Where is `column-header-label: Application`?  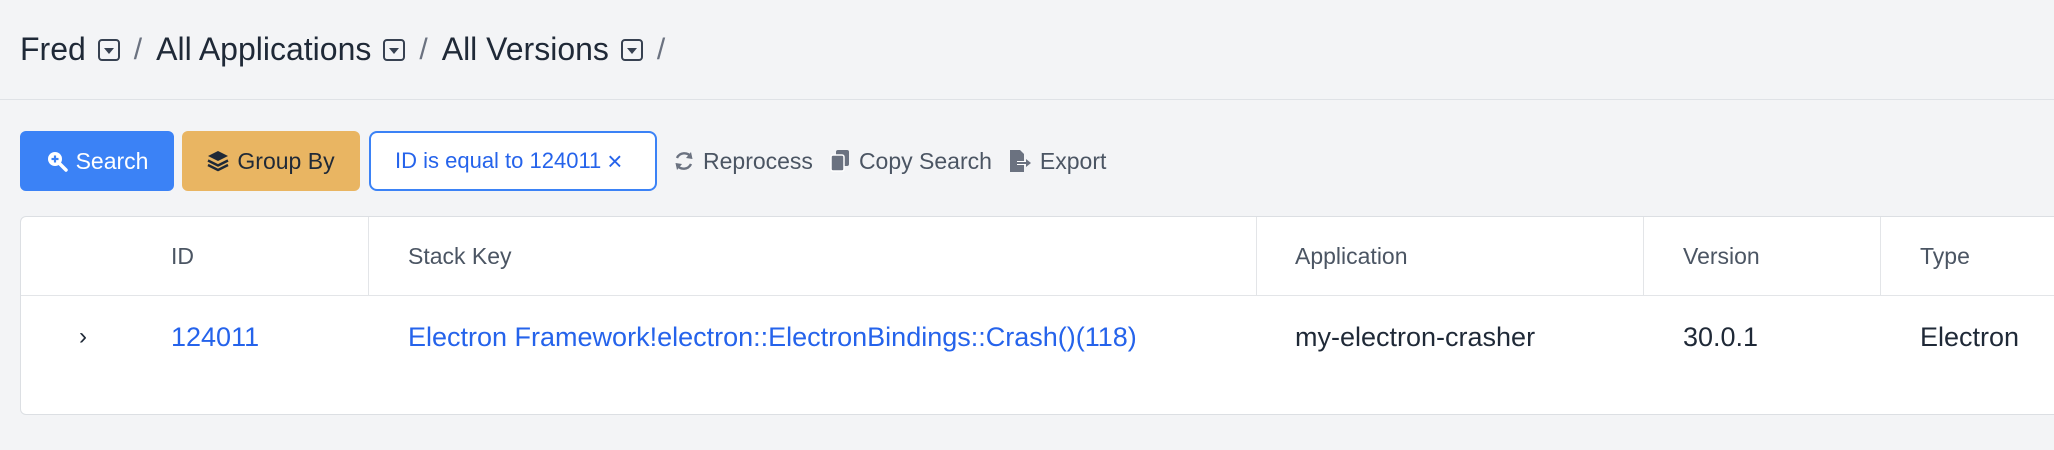
column-header-label: Application is located at coordinates (1351, 255).